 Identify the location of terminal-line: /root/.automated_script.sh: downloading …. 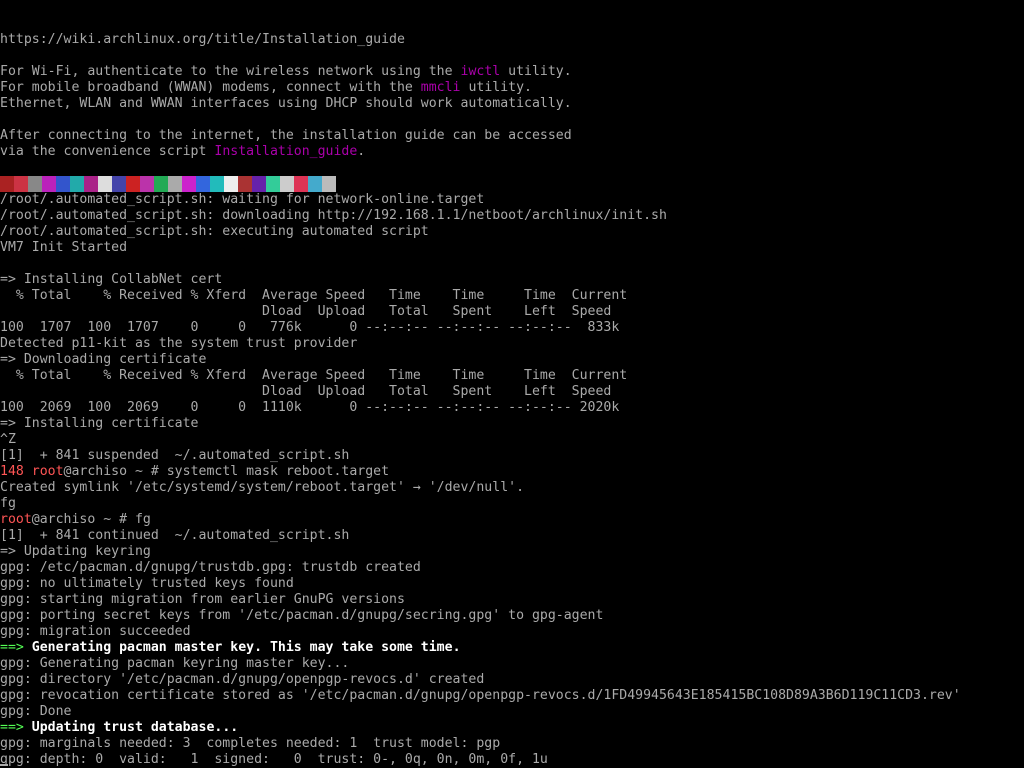
(512, 216).